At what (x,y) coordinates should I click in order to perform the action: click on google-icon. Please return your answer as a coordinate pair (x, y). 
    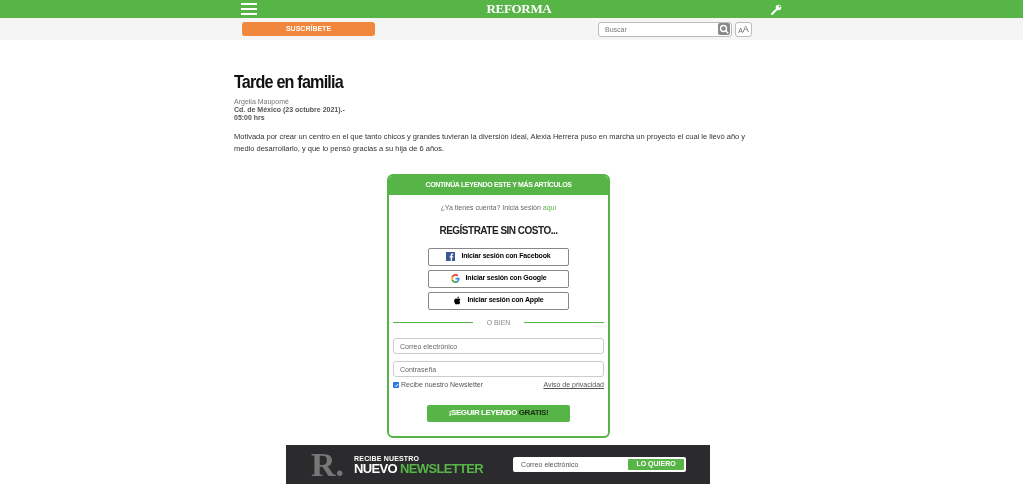
    Looking at the image, I should click on (455, 278).